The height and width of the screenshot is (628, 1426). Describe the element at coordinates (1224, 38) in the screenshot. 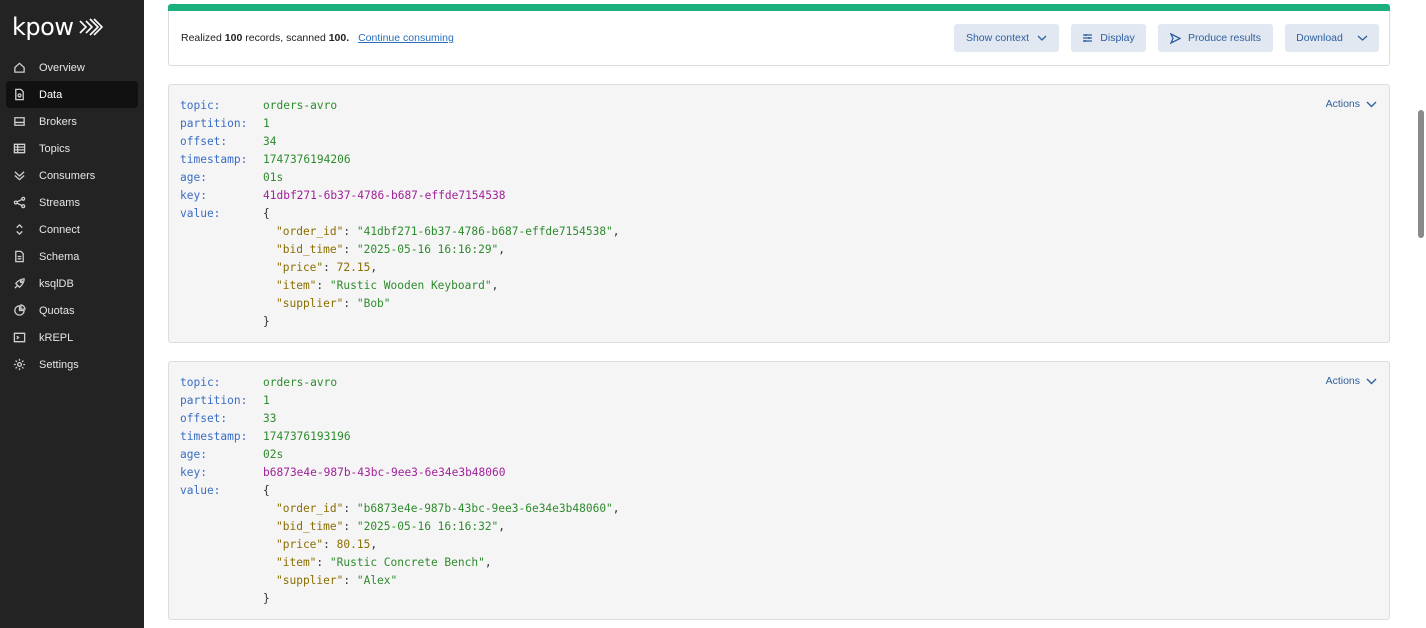

I see `produce-results-label: Produce results` at that location.